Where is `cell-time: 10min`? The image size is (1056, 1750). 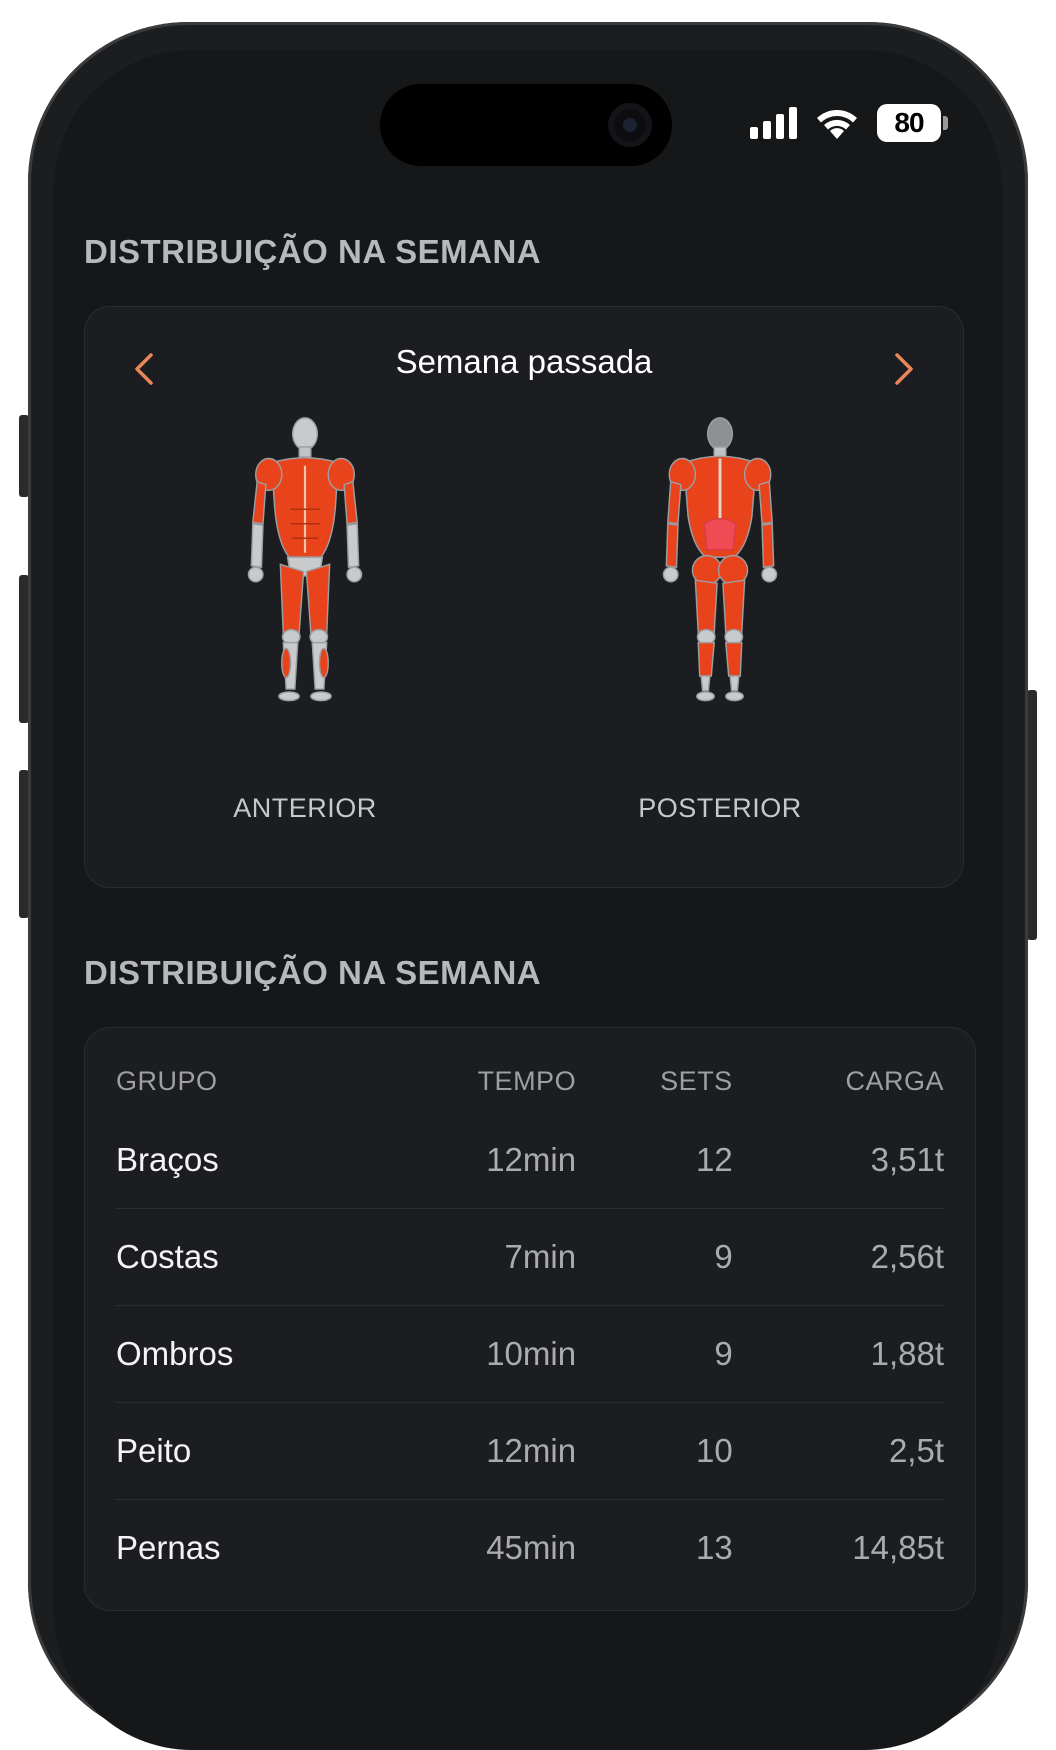
cell-time: 10min is located at coordinates (471, 1354).